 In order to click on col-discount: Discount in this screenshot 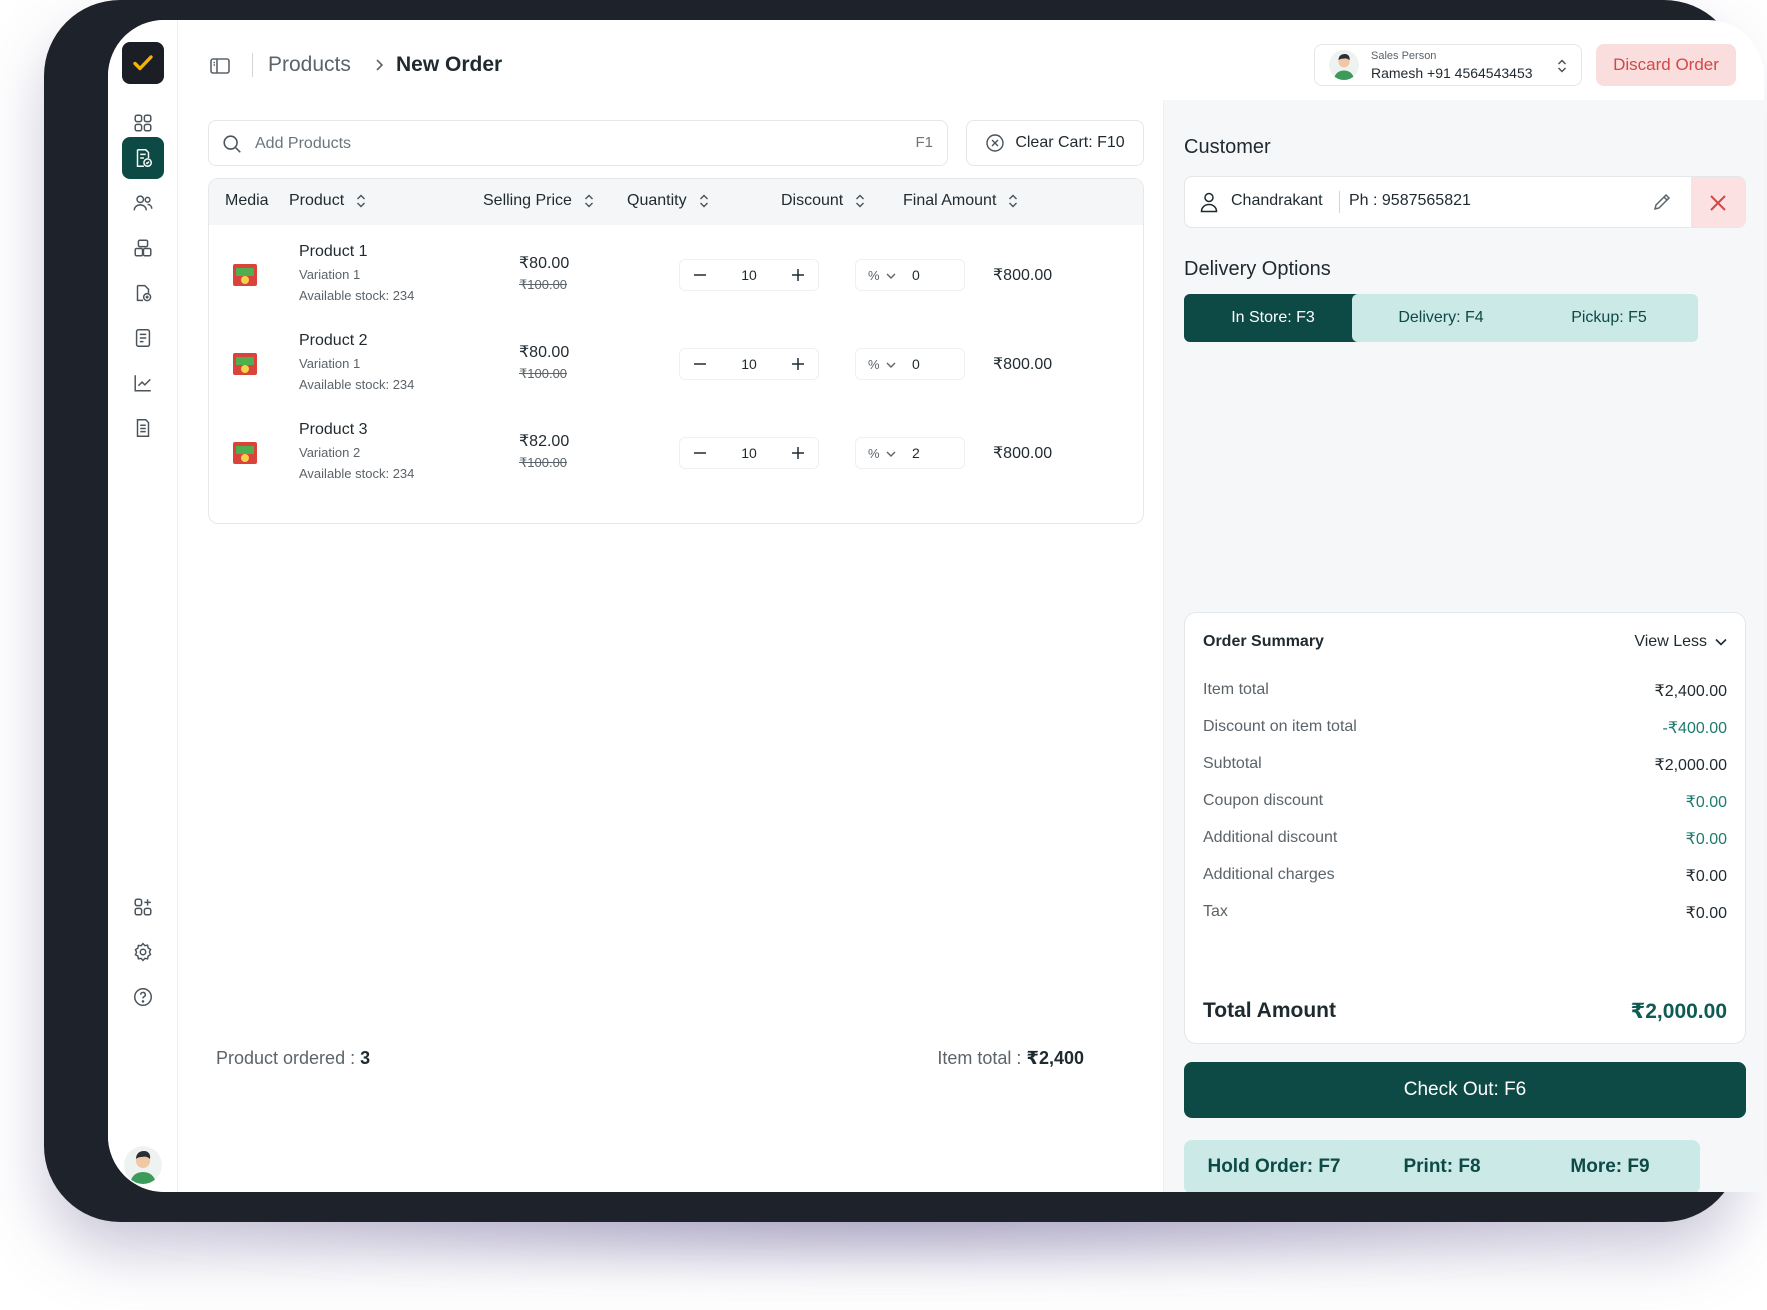, I will do `click(824, 201)`.